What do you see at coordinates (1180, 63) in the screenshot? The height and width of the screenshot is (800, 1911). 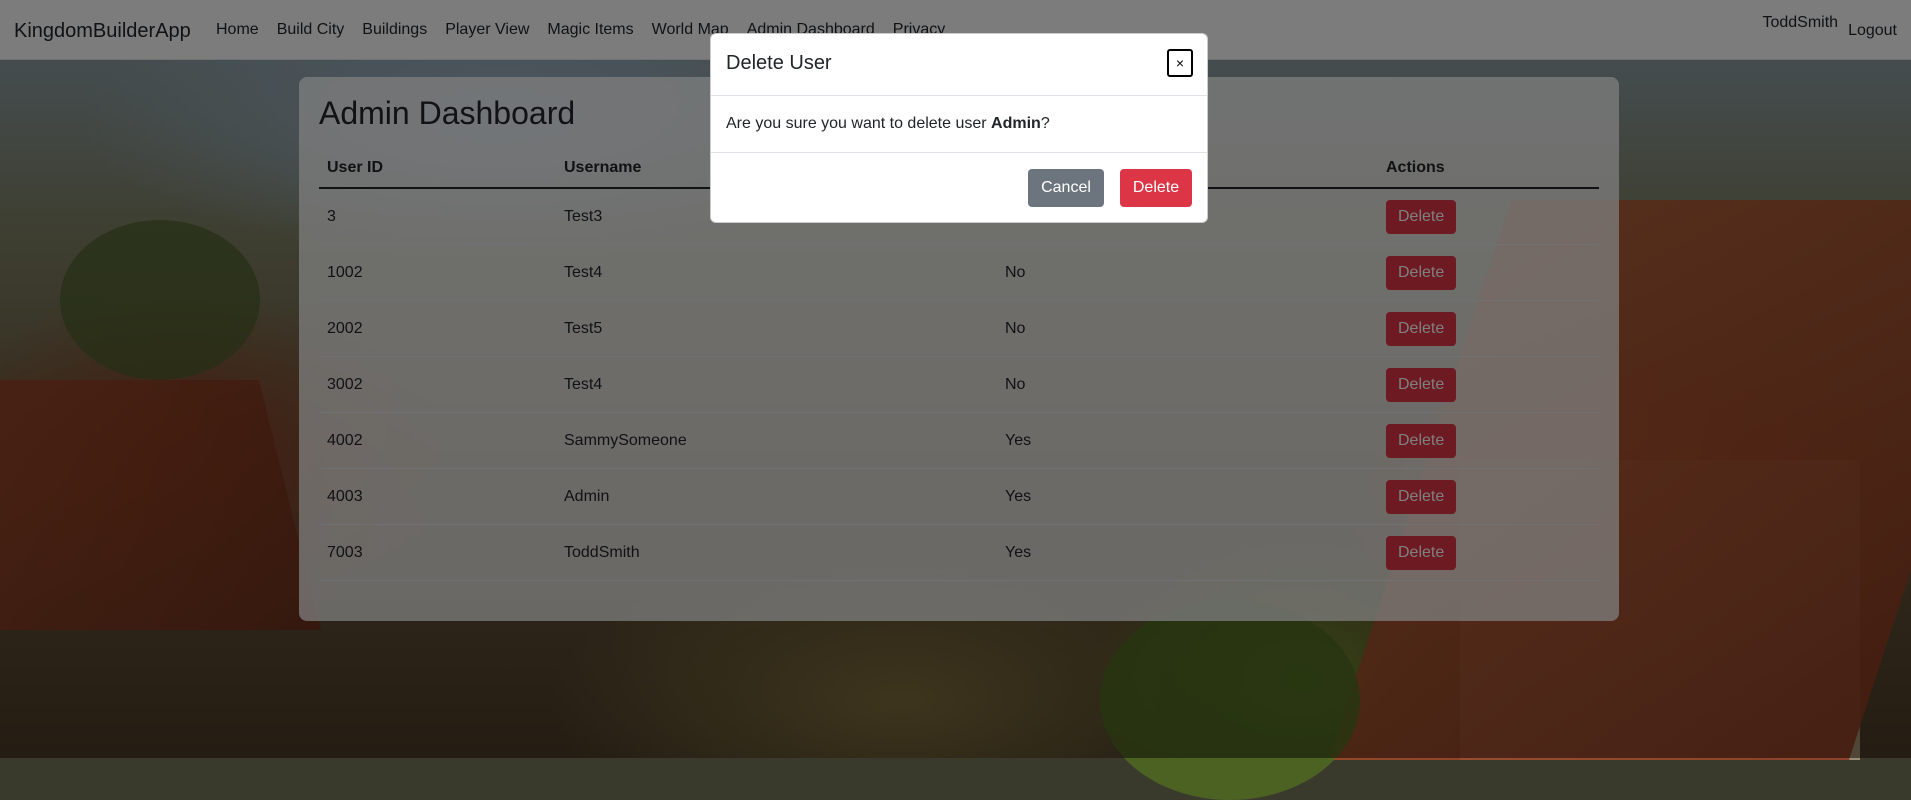 I see `close-icon: ×` at bounding box center [1180, 63].